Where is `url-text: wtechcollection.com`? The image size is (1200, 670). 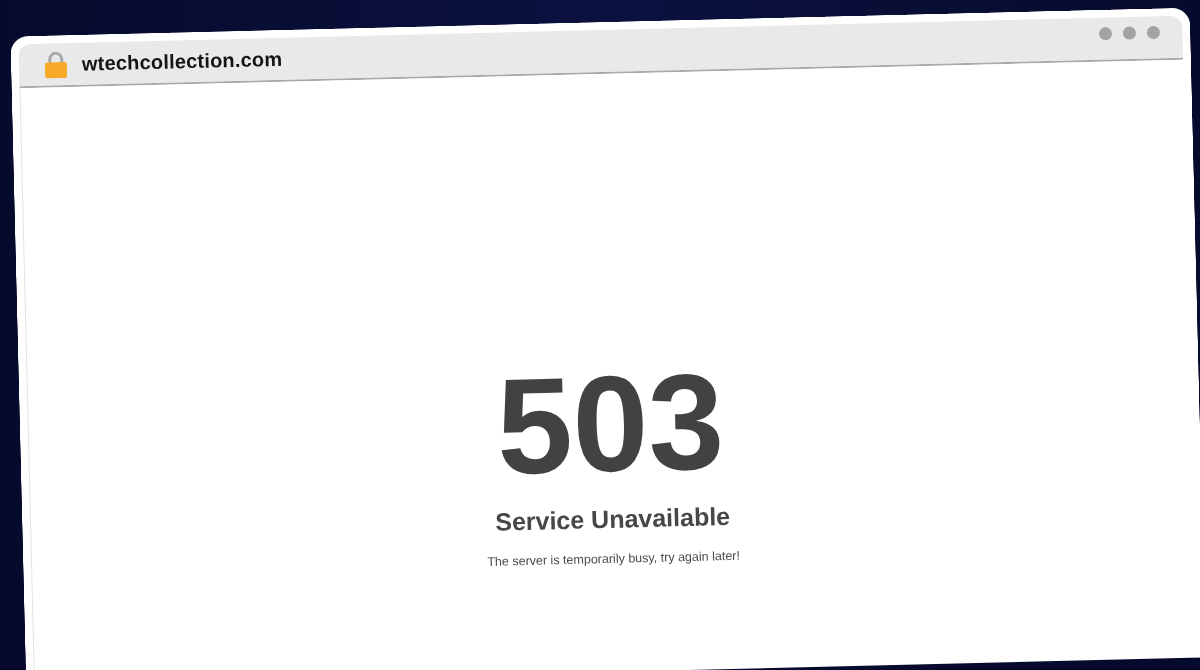
url-text: wtechcollection.com is located at coordinates (182, 61).